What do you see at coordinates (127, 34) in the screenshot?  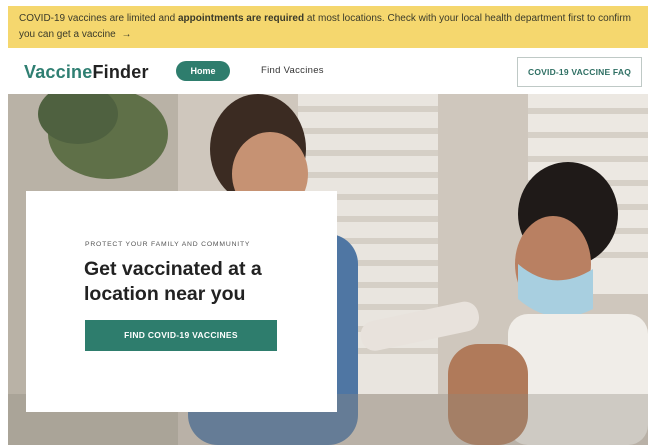 I see `arrow-right-icon: →` at bounding box center [127, 34].